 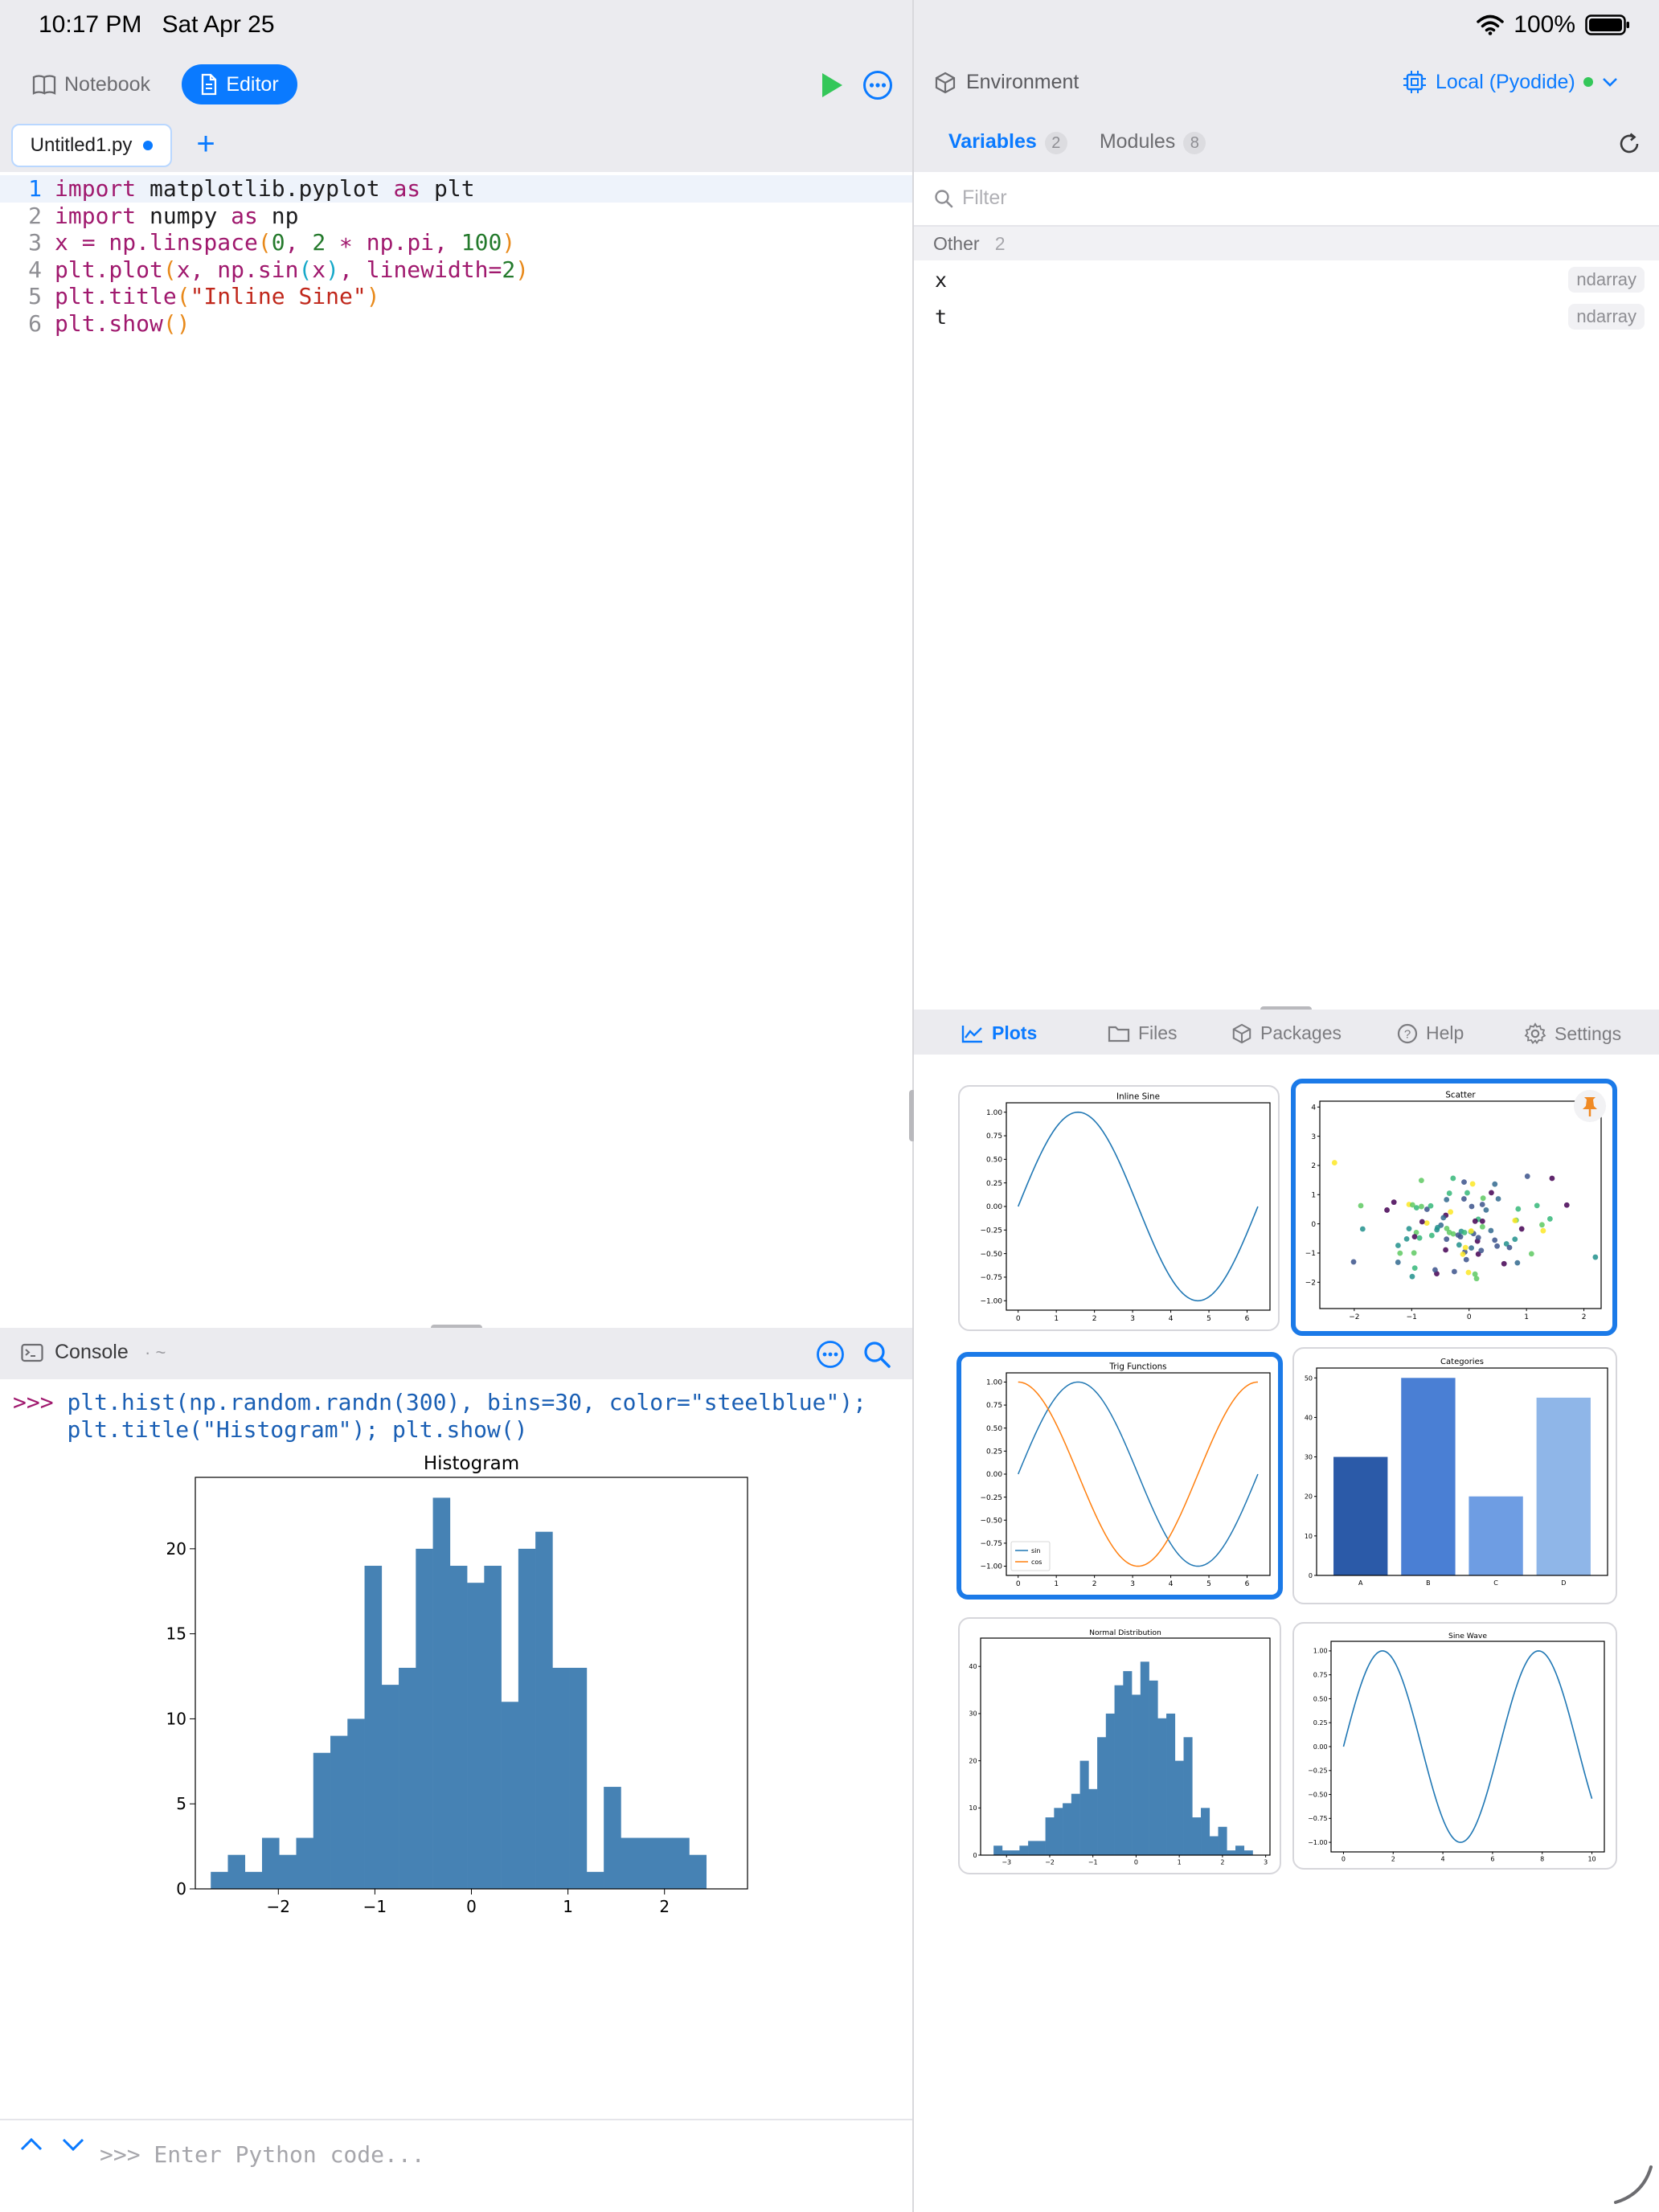 What do you see at coordinates (1247, 1319) in the screenshot?
I see `x-tick-label: 6` at bounding box center [1247, 1319].